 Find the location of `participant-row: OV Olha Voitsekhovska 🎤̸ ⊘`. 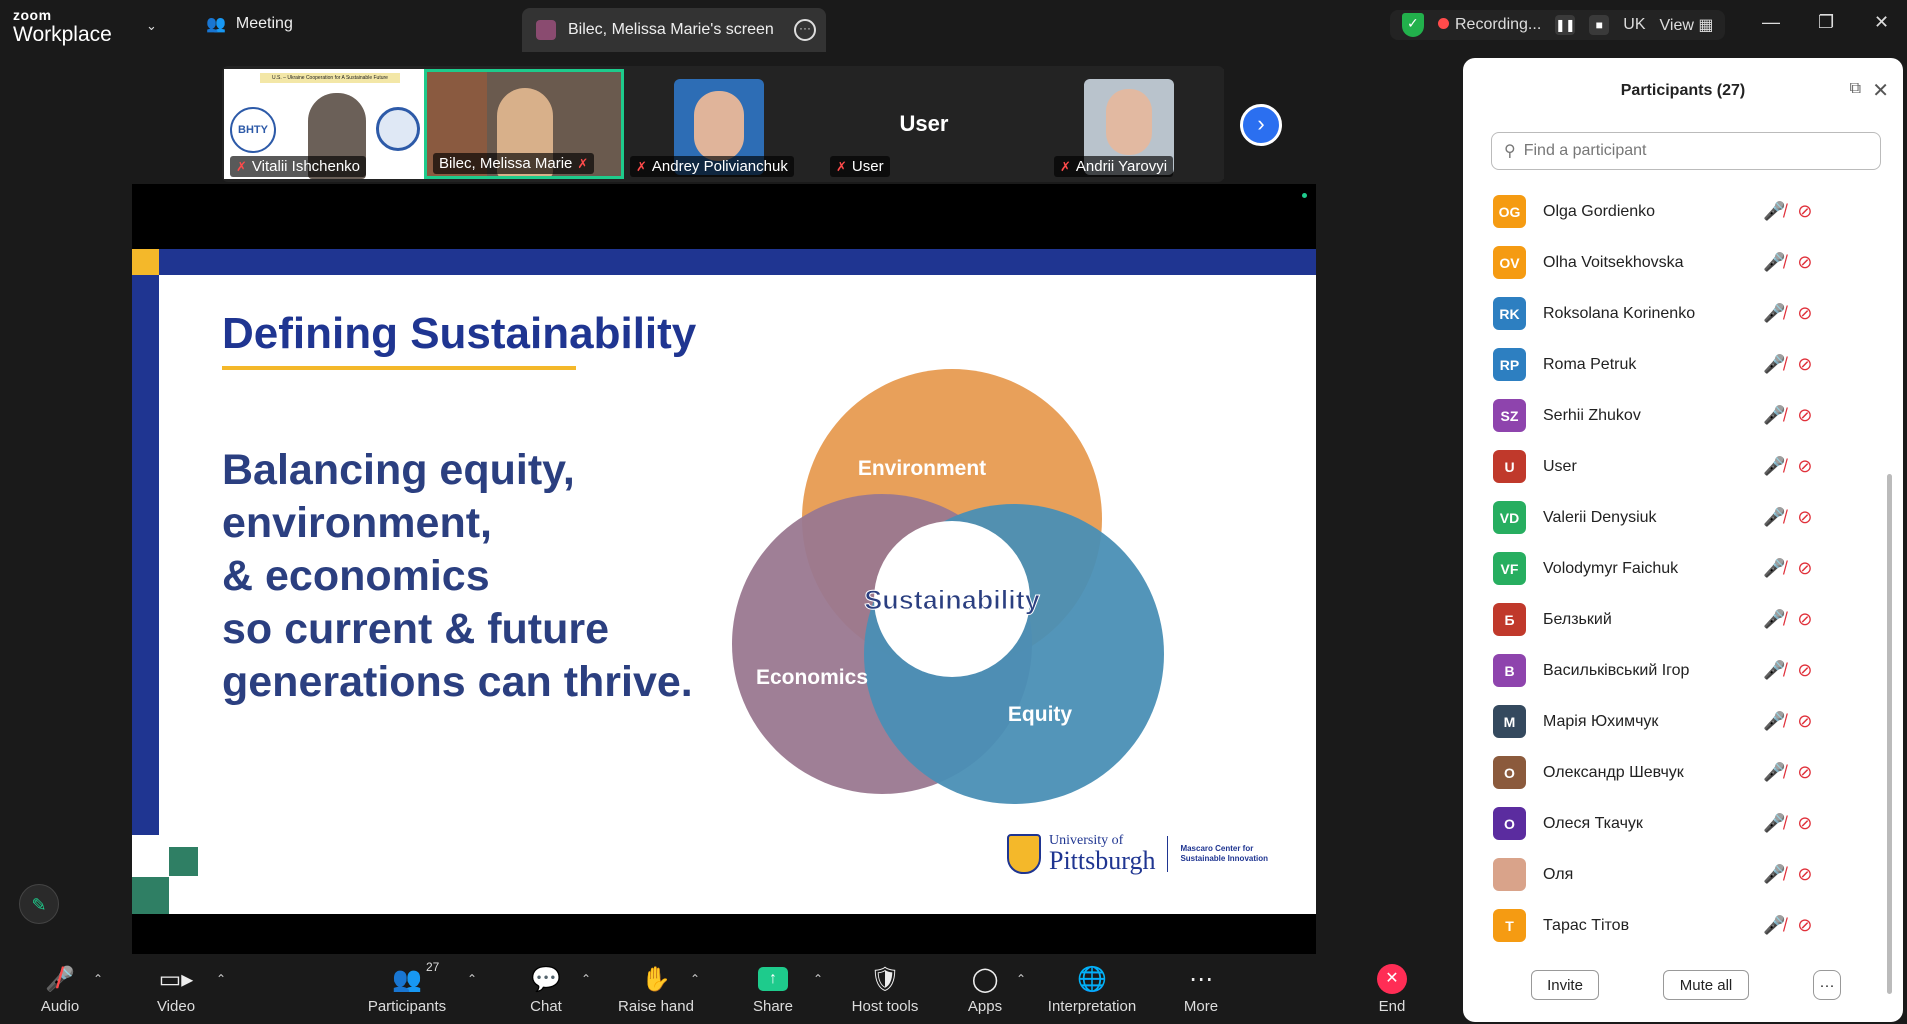

participant-row: OV Olha Voitsekhovska 🎤̸ ⊘ is located at coordinates (1675, 262).